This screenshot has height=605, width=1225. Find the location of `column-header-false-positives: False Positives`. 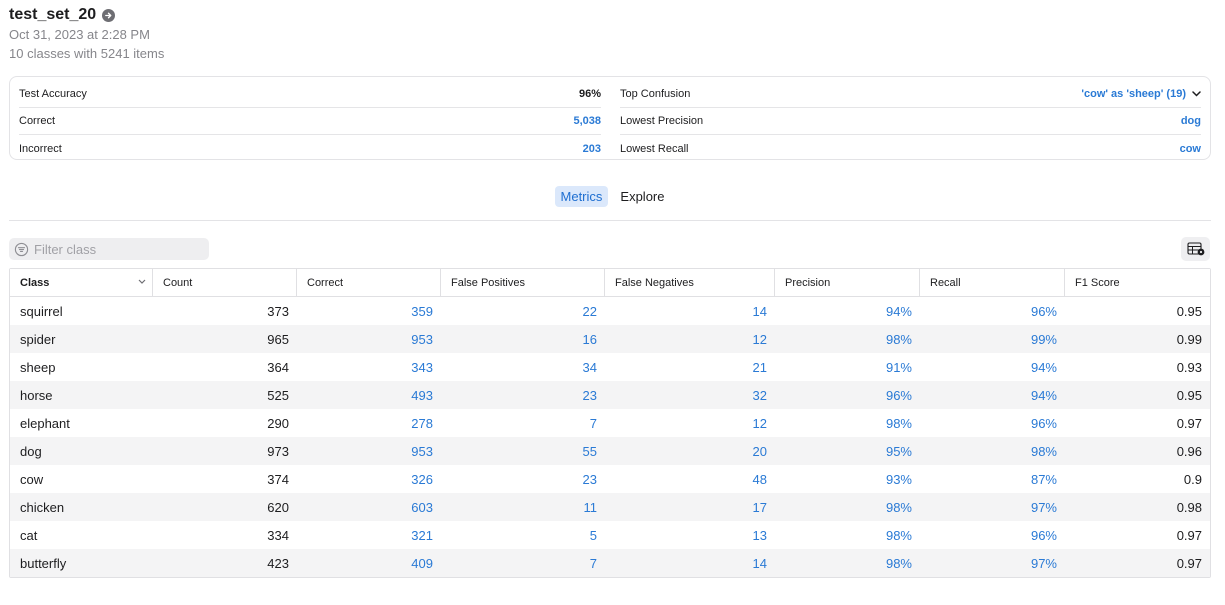

column-header-false-positives: False Positives is located at coordinates (523, 282).